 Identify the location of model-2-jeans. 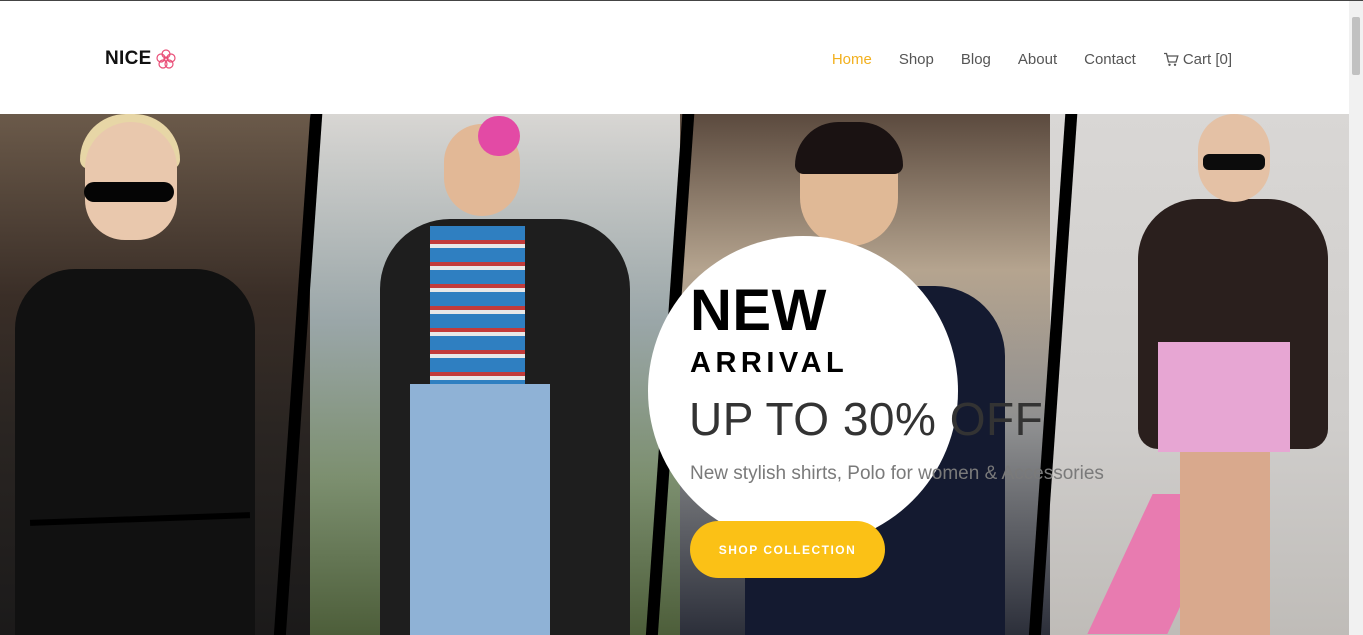
(480, 509).